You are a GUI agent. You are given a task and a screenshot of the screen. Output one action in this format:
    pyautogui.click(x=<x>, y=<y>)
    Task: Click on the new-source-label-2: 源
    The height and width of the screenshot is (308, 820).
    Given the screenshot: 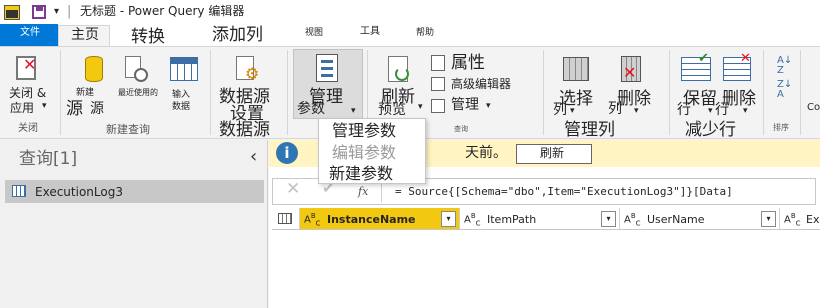 What is the action you would take?
    pyautogui.click(x=74, y=109)
    